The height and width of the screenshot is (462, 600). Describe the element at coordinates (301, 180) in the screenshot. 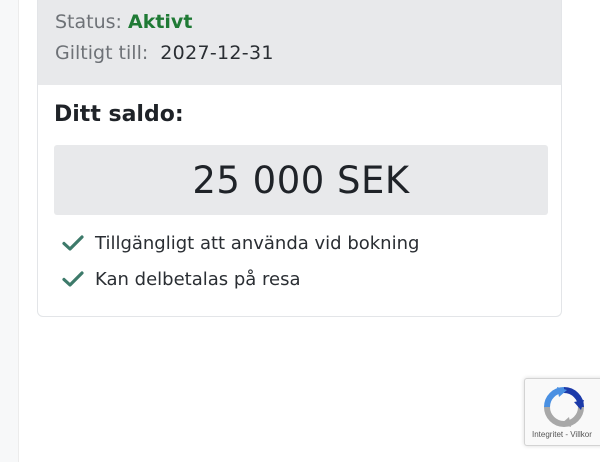

I see `balance-amount: 25 000 SEK` at that location.